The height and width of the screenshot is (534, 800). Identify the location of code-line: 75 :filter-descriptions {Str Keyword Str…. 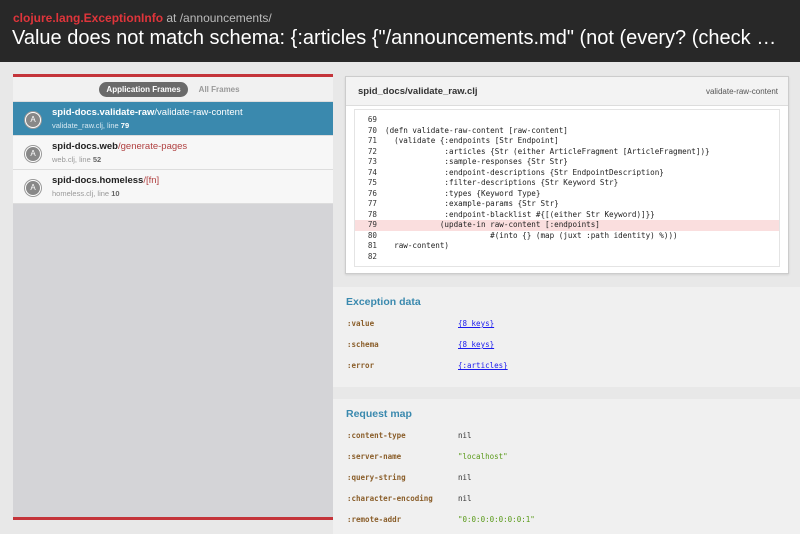
(567, 183).